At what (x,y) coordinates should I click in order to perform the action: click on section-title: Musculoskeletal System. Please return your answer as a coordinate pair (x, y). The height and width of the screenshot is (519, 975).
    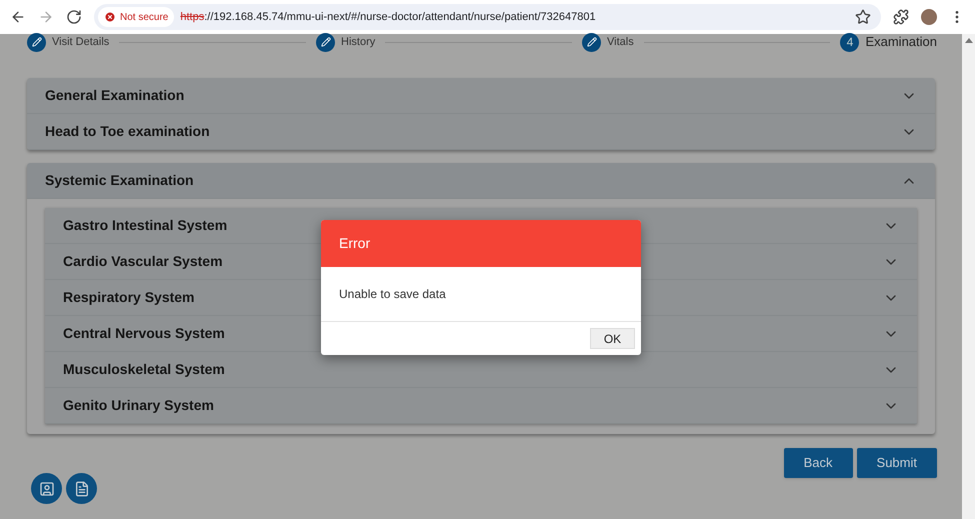
    Looking at the image, I should click on (144, 369).